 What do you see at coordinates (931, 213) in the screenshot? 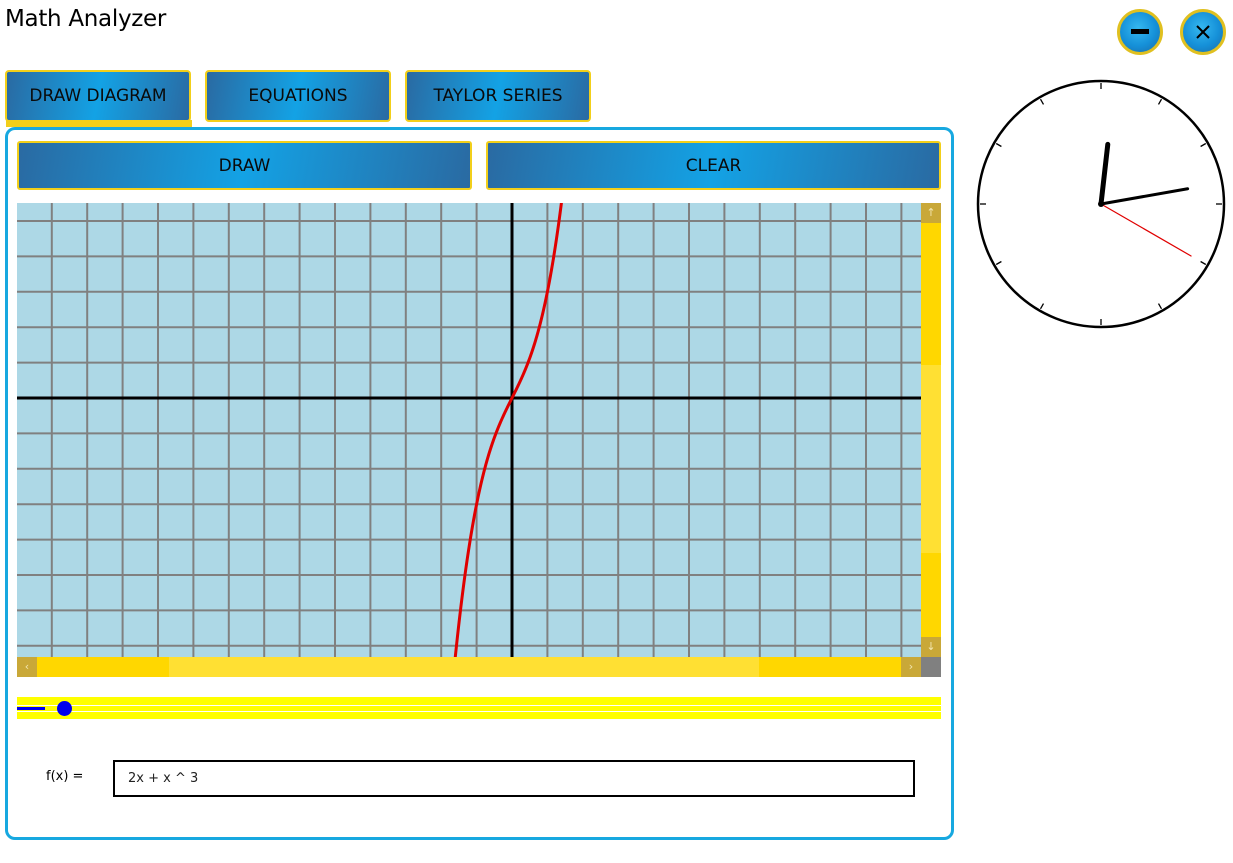
I see `arrow-up-icon: ↑` at bounding box center [931, 213].